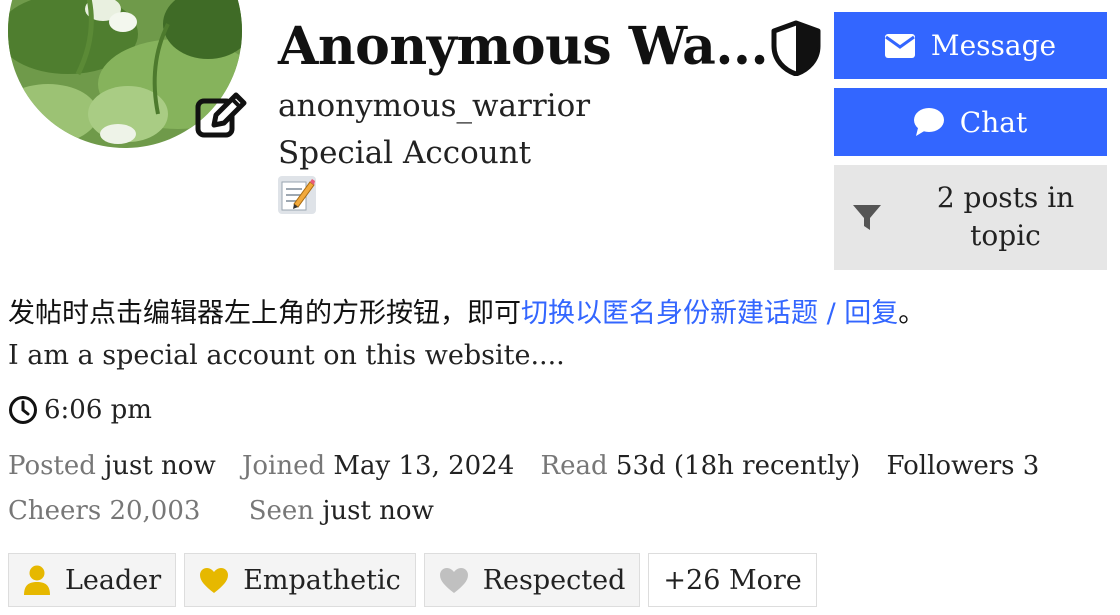  Describe the element at coordinates (1031, 466) in the screenshot. I see `stat-value: 3` at that location.